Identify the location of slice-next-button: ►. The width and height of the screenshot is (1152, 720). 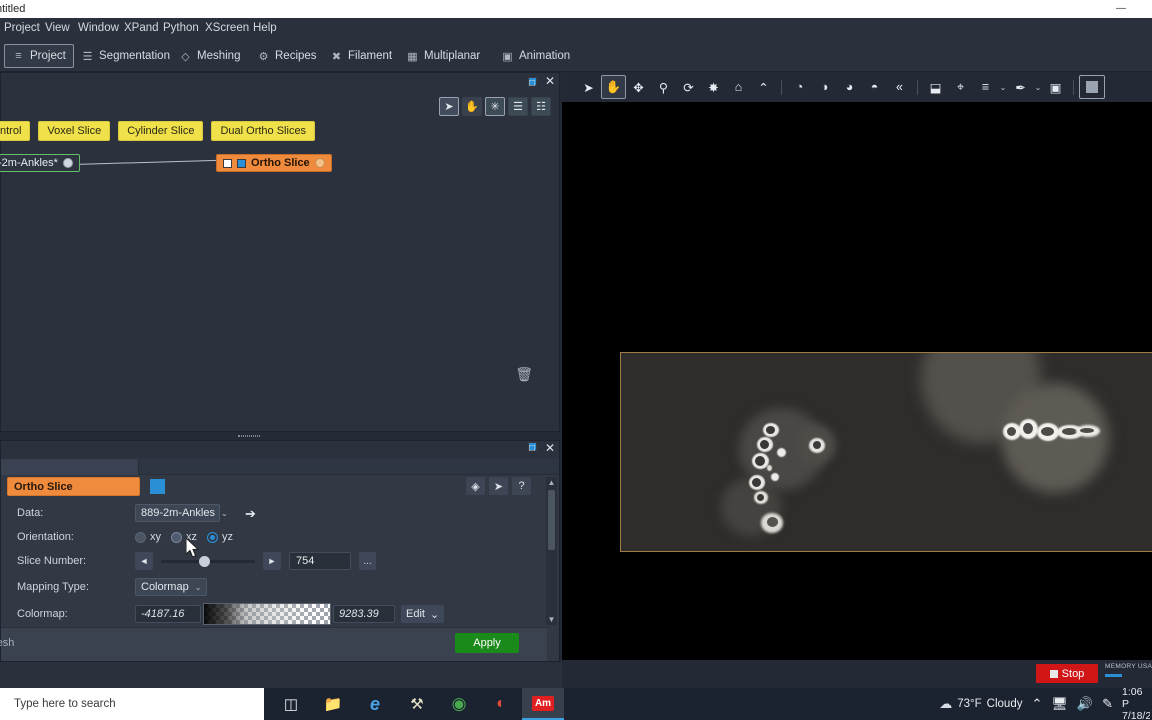
(272, 561).